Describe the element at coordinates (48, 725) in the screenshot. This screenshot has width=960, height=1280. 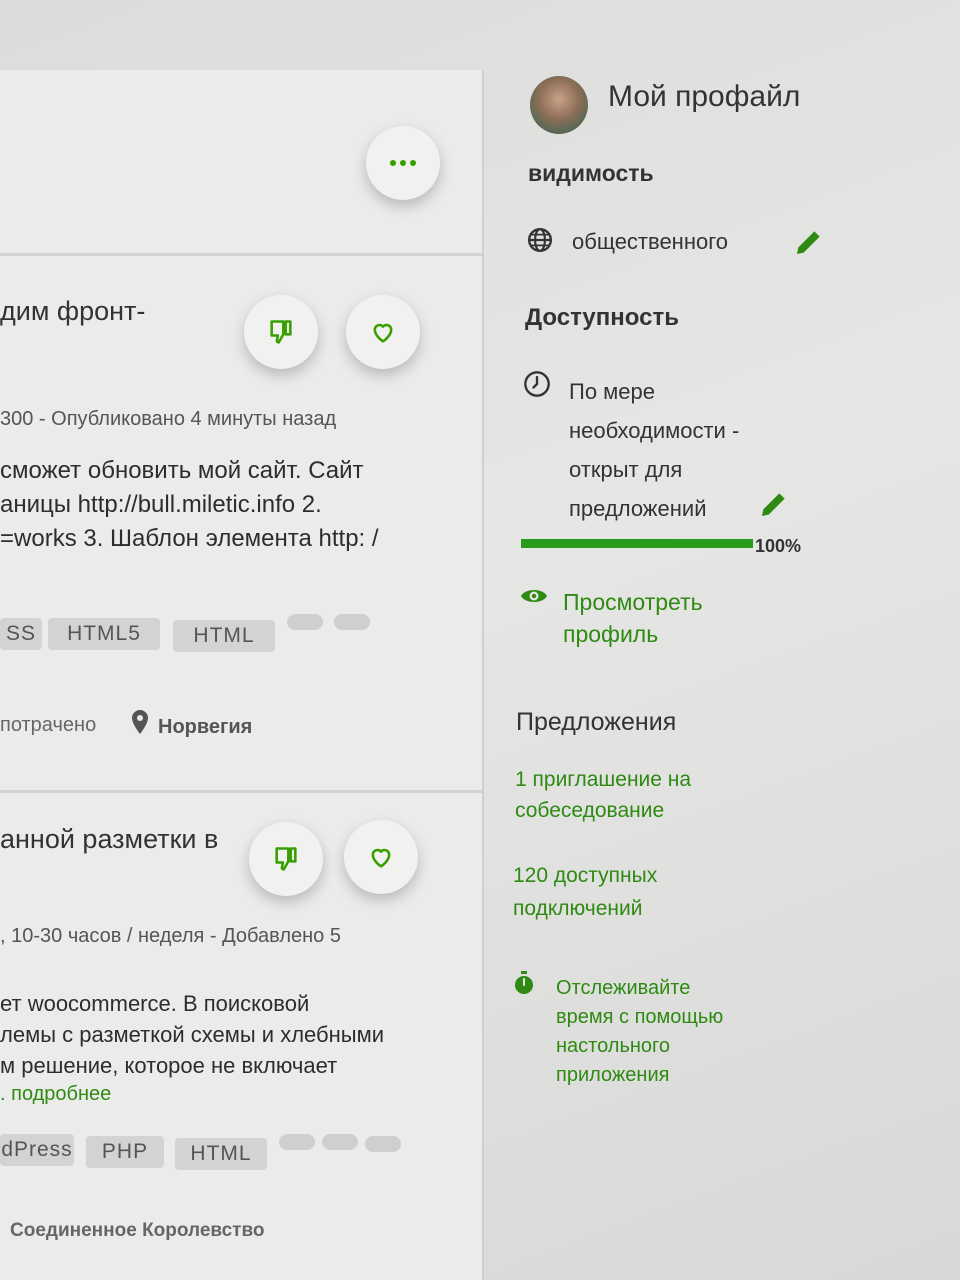
I see `client-spent: потрачено` at that location.